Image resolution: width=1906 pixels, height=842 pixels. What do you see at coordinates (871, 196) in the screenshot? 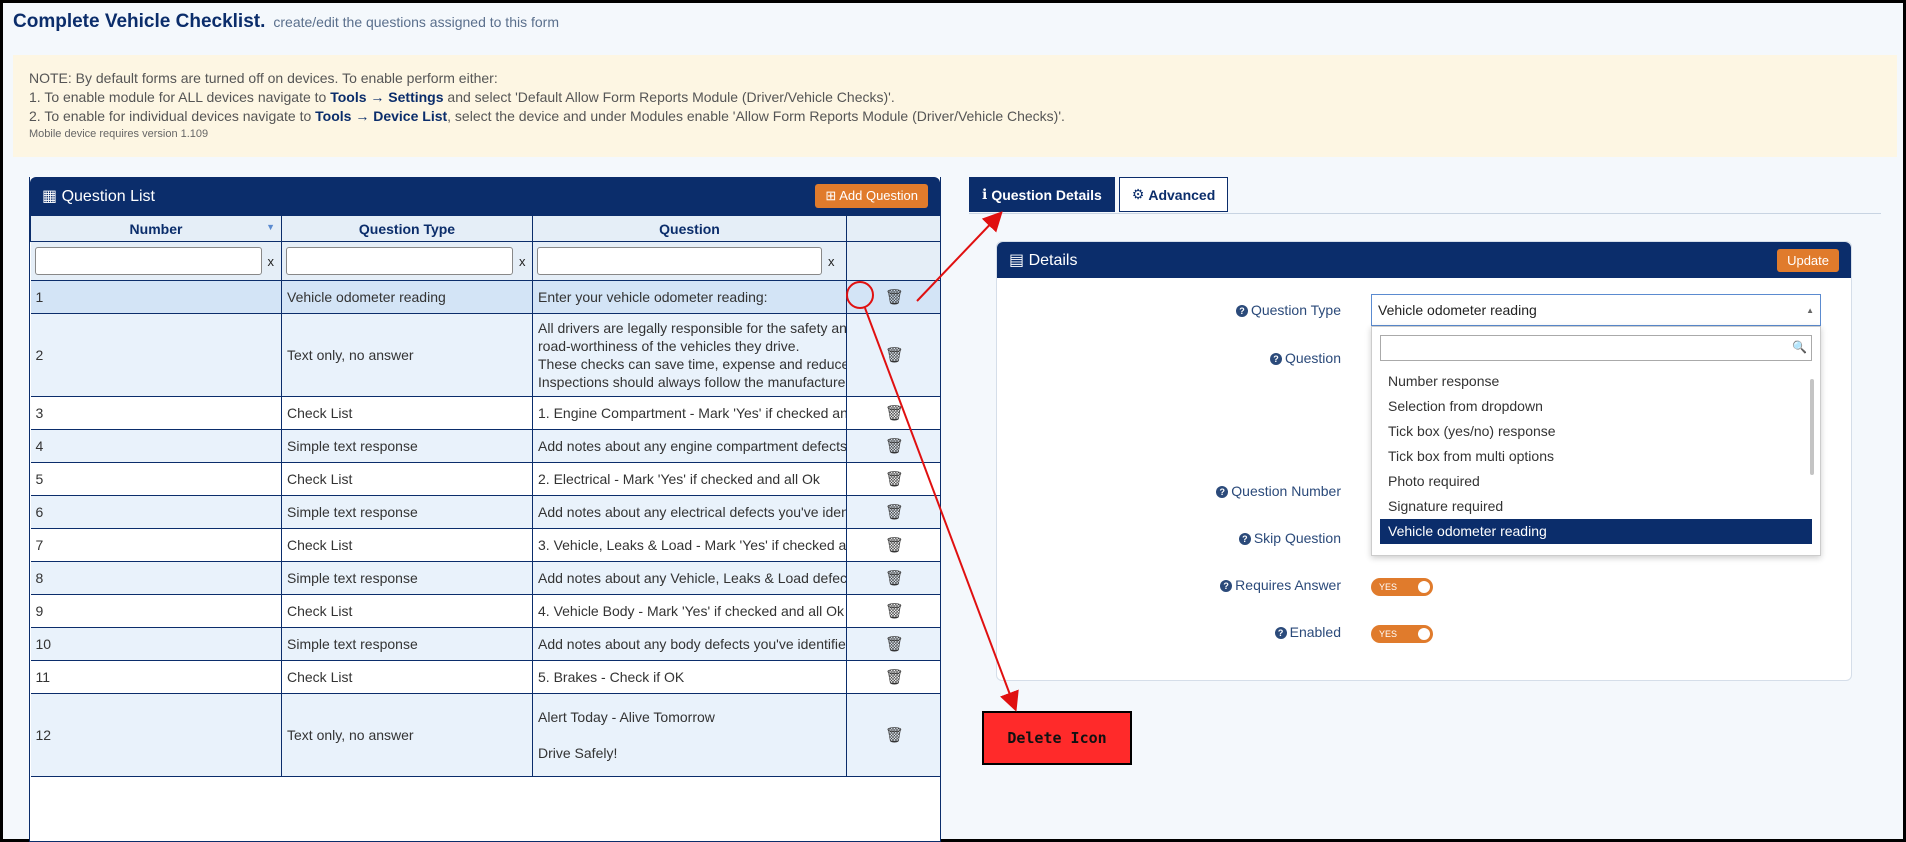
I see `add-question-button: ⊞ Add Question` at bounding box center [871, 196].